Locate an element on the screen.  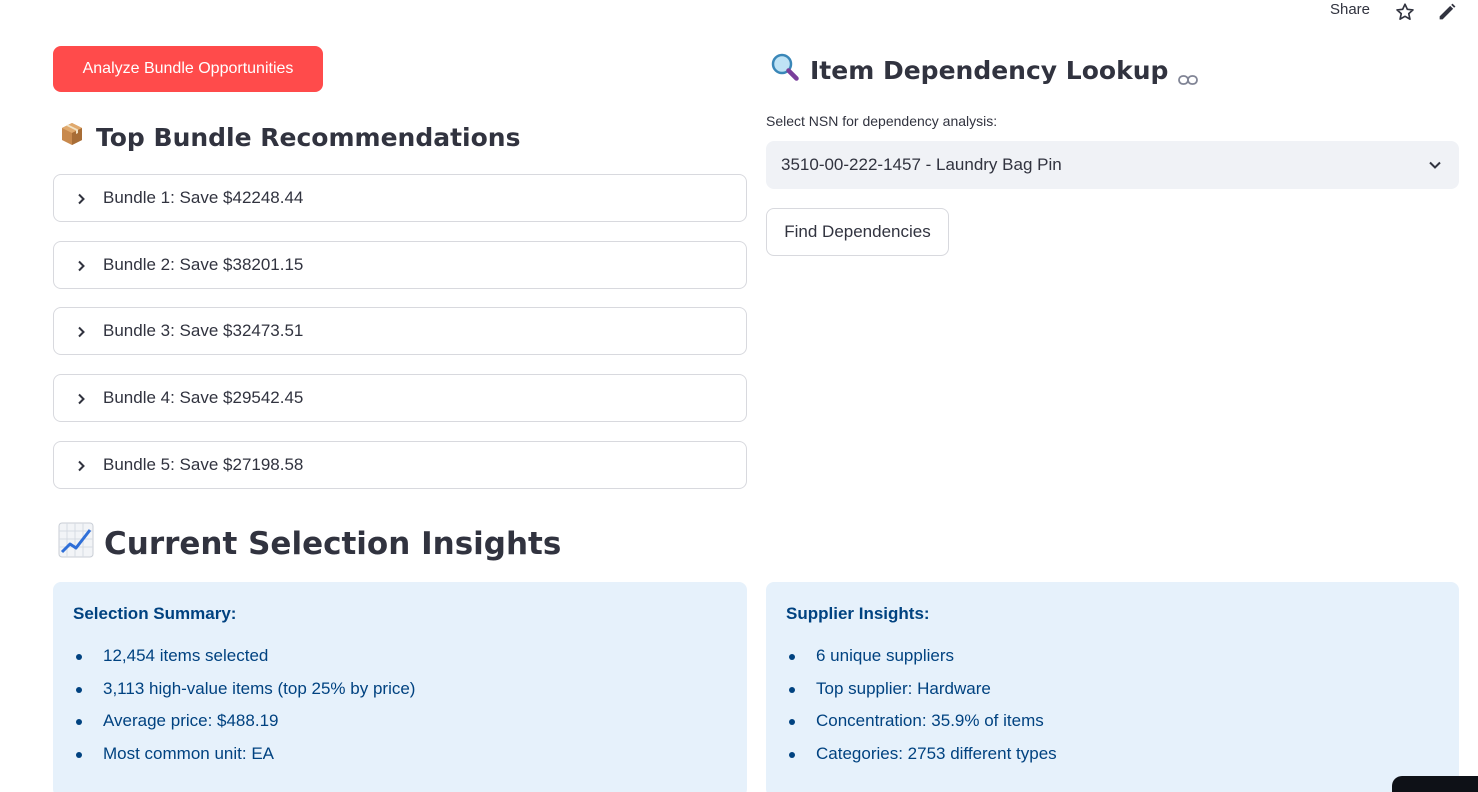
bundle-expander-3: Bundle 3: Save $32473.51 is located at coordinates (400, 331).